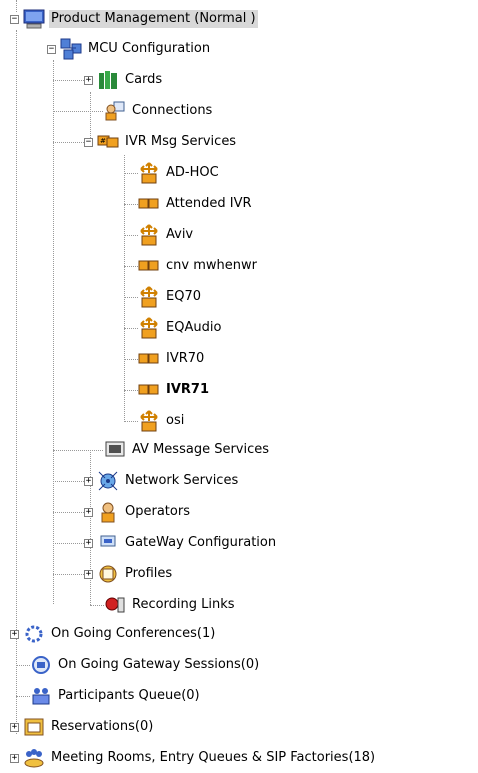 The image size is (478, 773). I want to click on profiles-icon, so click(108, 574).